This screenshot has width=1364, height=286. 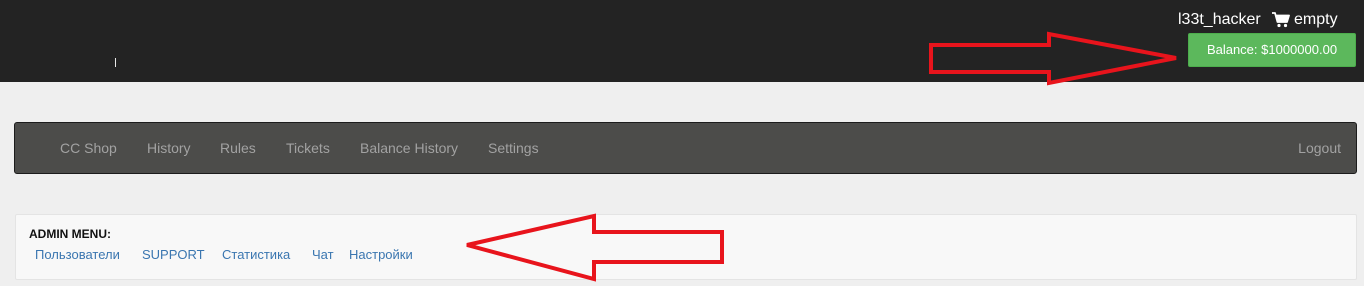 What do you see at coordinates (323, 255) in the screenshot?
I see `admin-link-chat: Чат` at bounding box center [323, 255].